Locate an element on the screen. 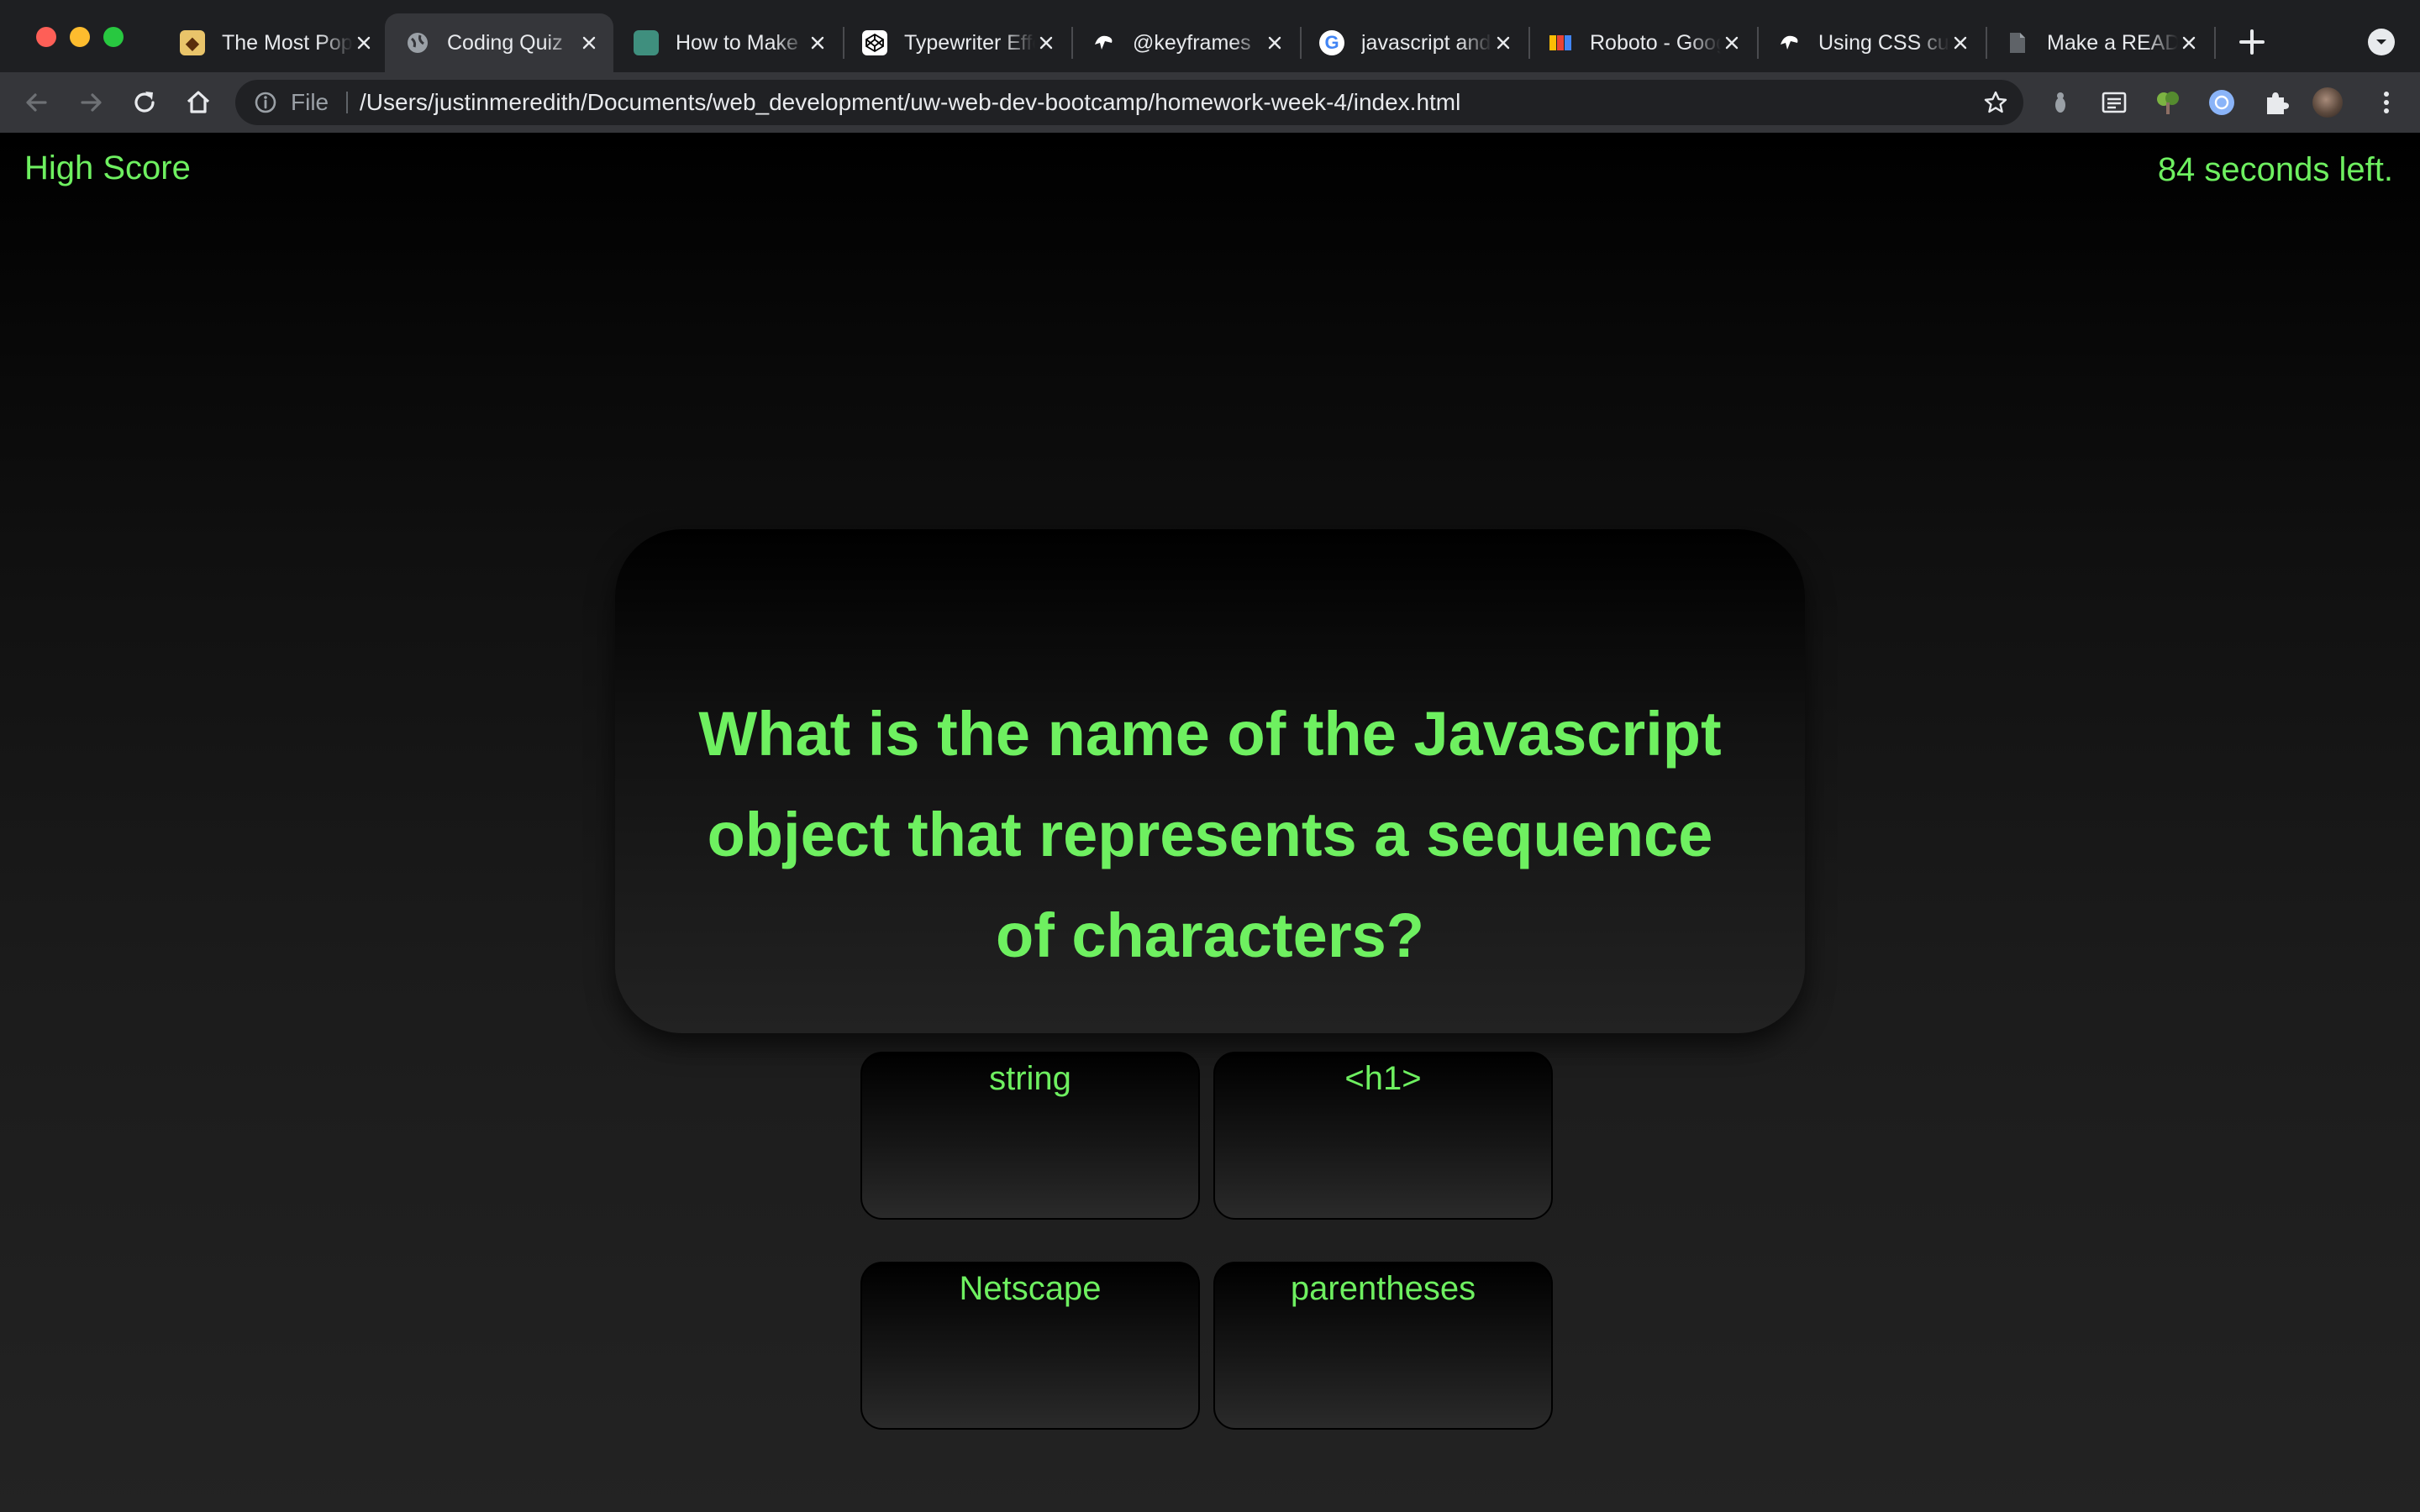  new-tab-plus-icon is located at coordinates (2252, 42).